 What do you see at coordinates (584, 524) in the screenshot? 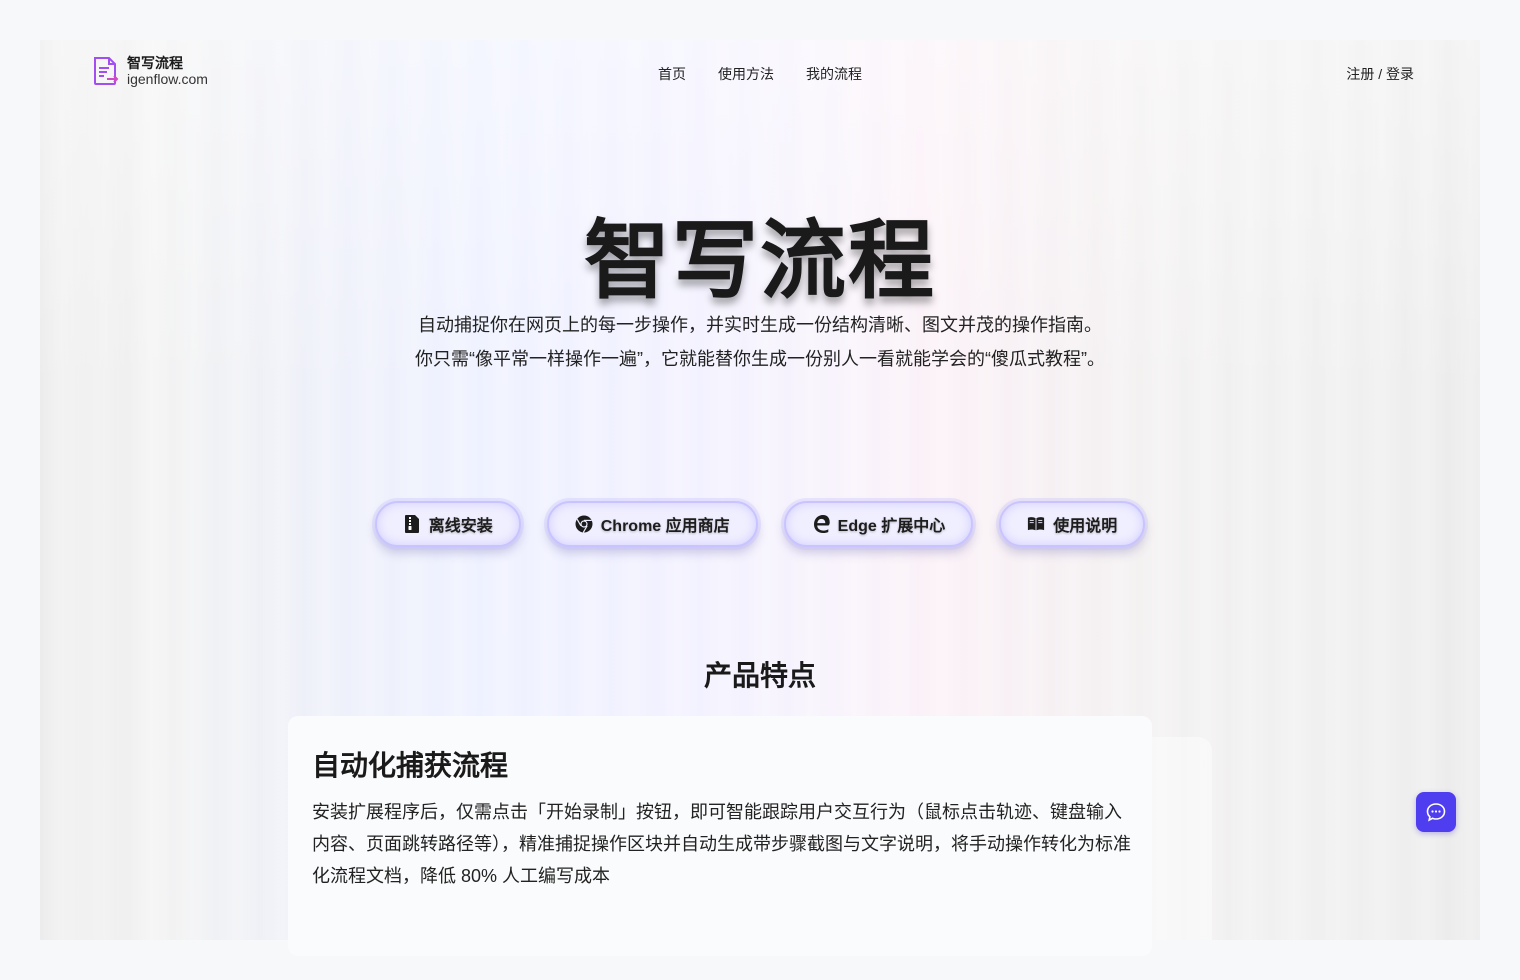
I see `chrome-icon` at bounding box center [584, 524].